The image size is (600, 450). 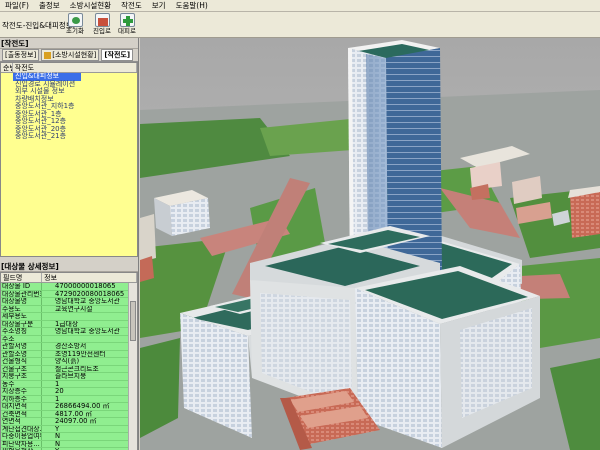 I want to click on field-name: 대지면적, so click(x=22, y=406).